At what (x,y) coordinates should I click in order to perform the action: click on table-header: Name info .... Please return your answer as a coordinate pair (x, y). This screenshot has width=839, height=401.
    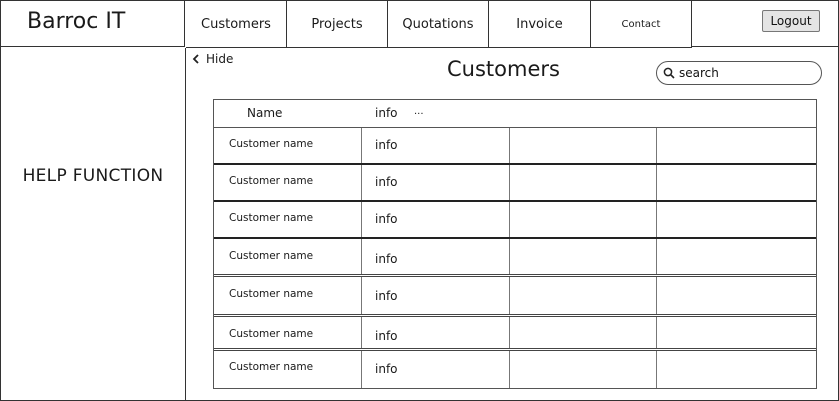
    Looking at the image, I should click on (515, 114).